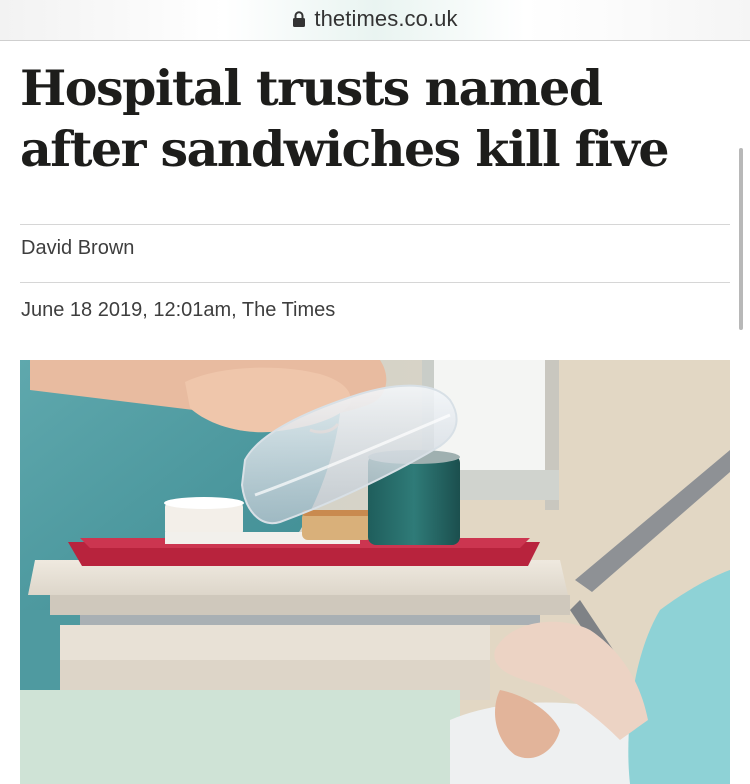 This screenshot has width=750, height=784. Describe the element at coordinates (375, 224) in the screenshot. I see `divider-top` at that location.